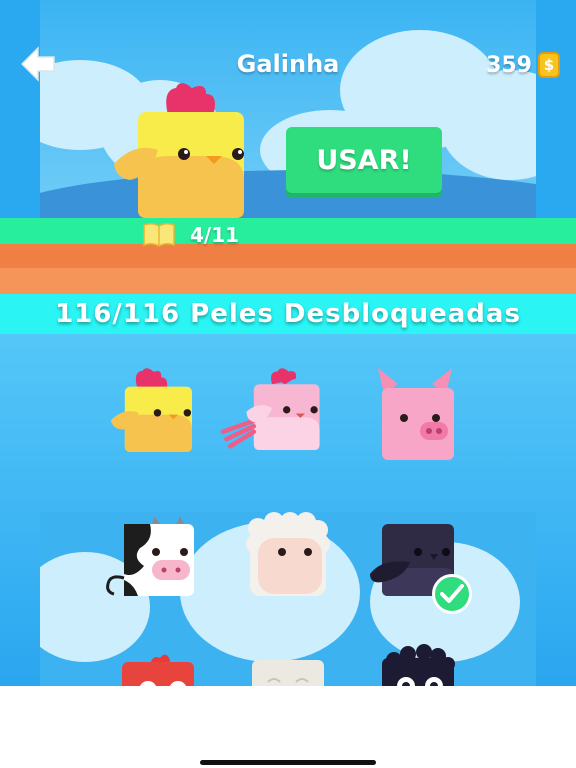 The height and width of the screenshot is (768, 576). I want to click on grid-row-clipped, so click(288, 663).